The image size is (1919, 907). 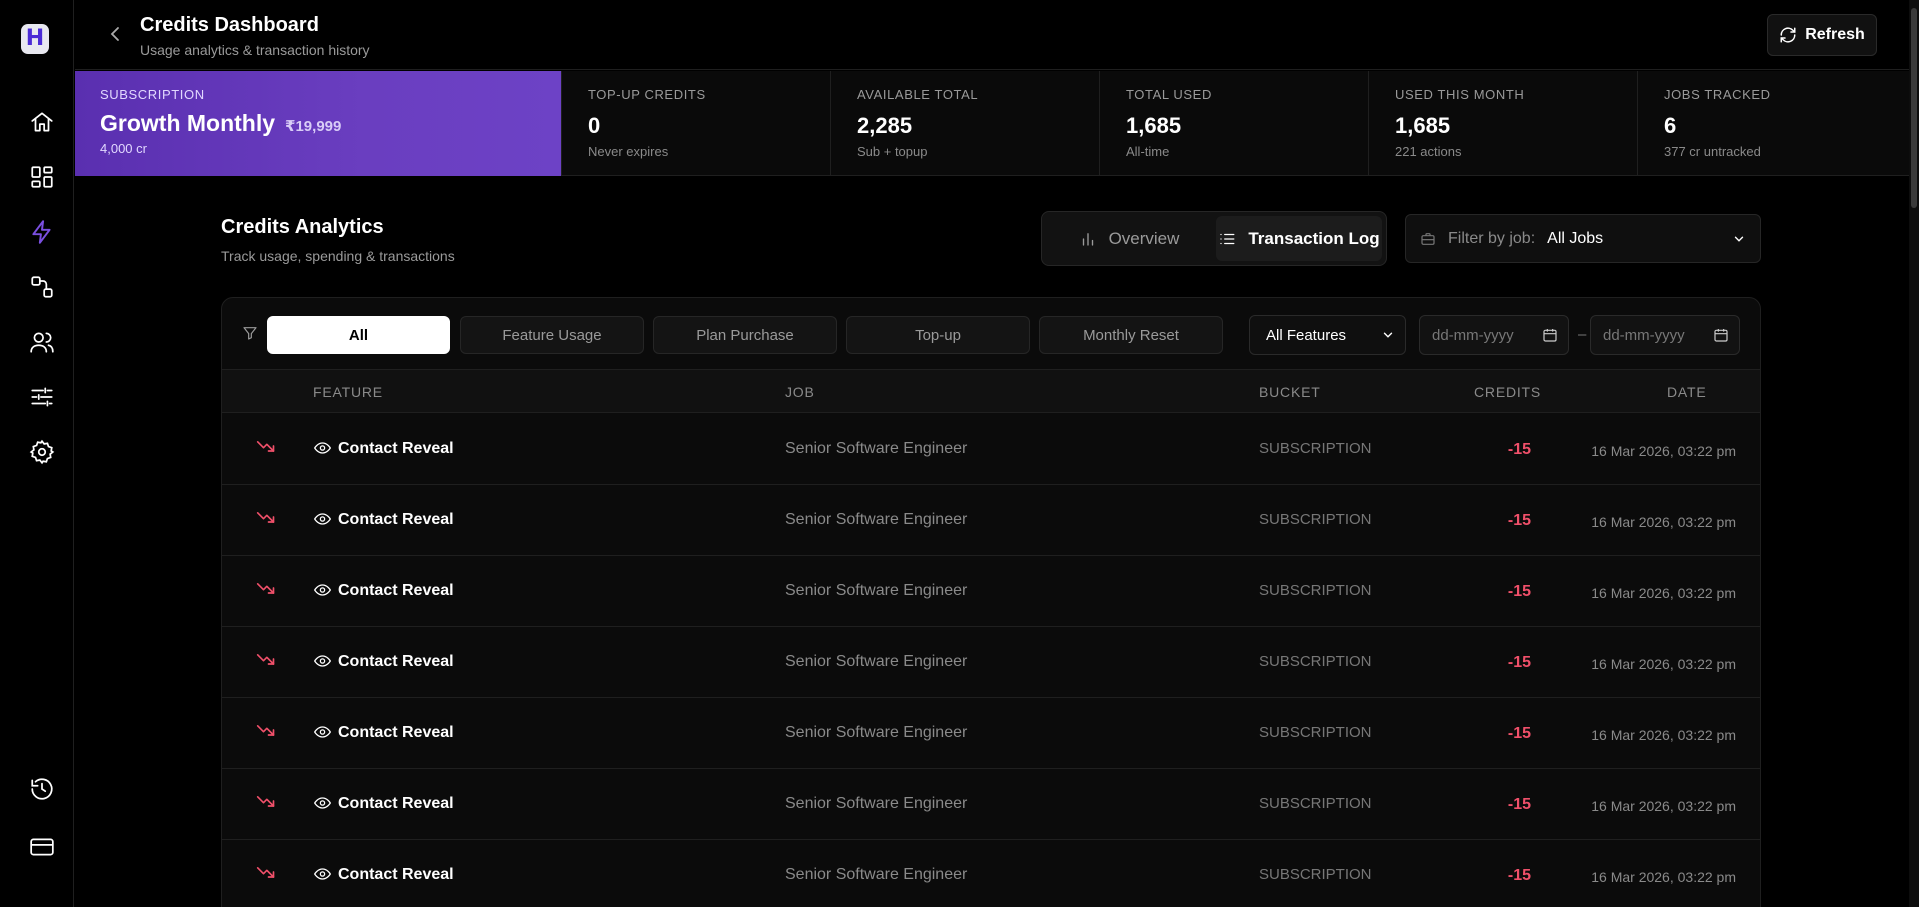 I want to click on refresh-button: Refresh, so click(x=1822, y=35).